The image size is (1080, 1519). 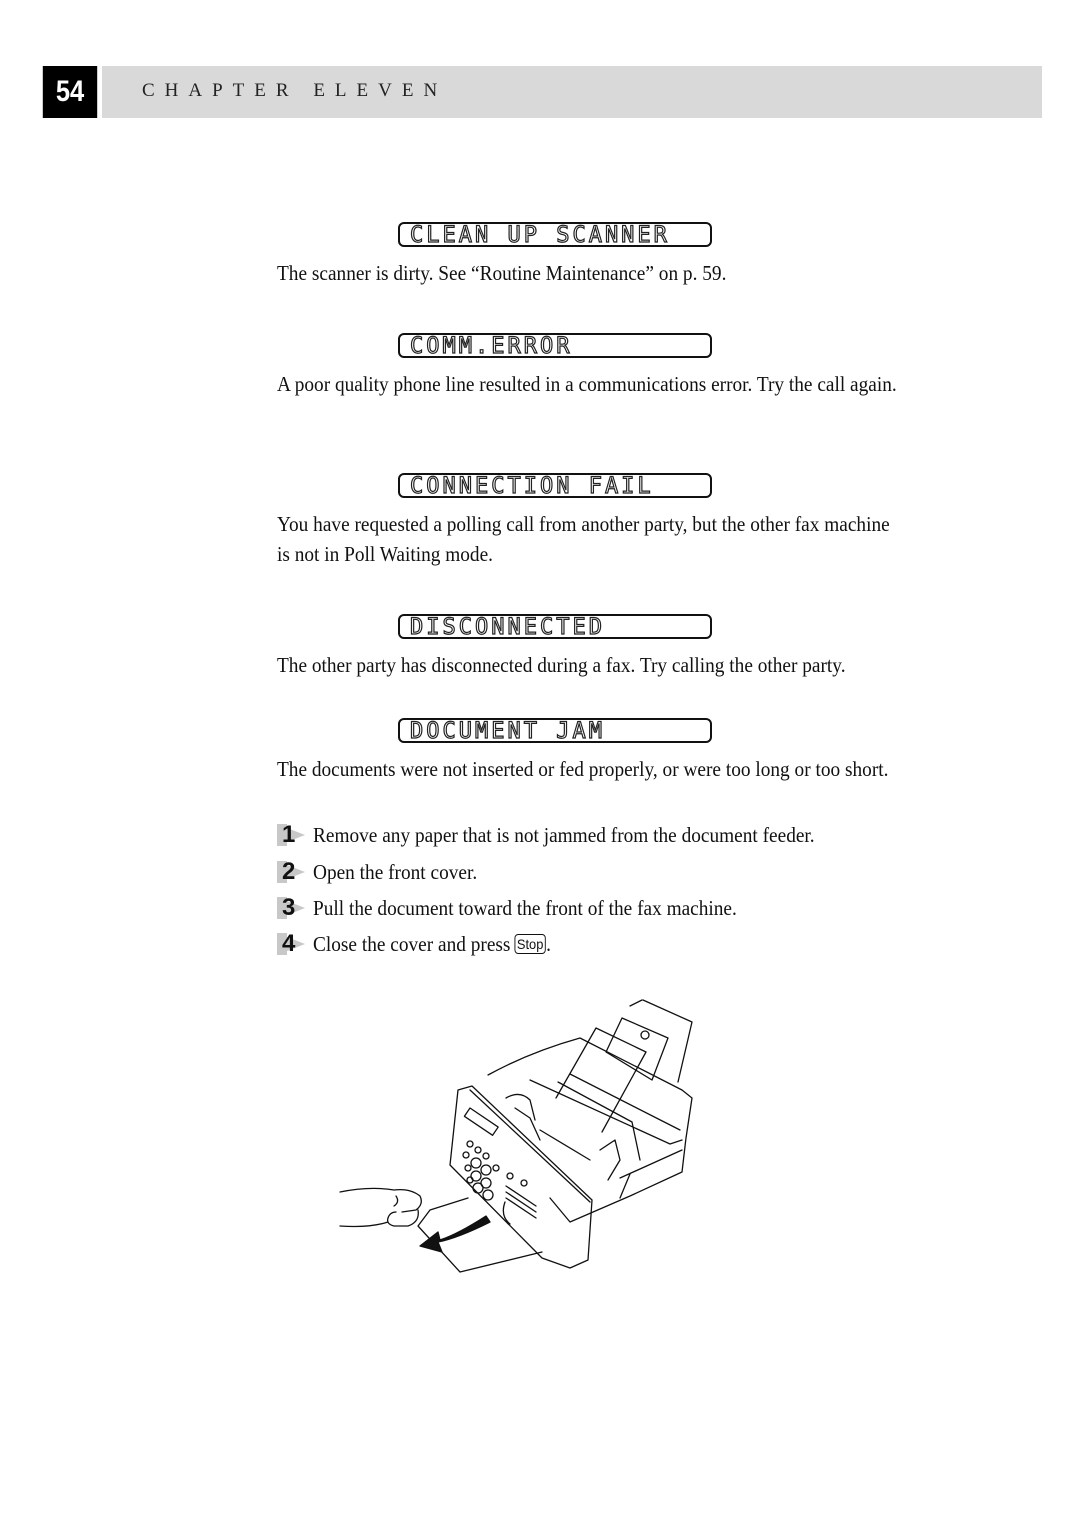 I want to click on lcd-text: CONNECTION FAIL, so click(x=531, y=486).